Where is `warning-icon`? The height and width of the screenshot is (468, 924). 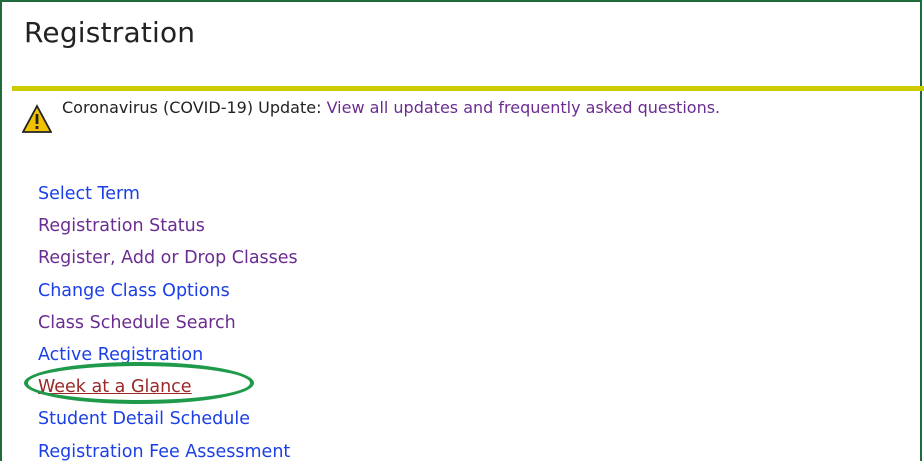 warning-icon is located at coordinates (37, 118).